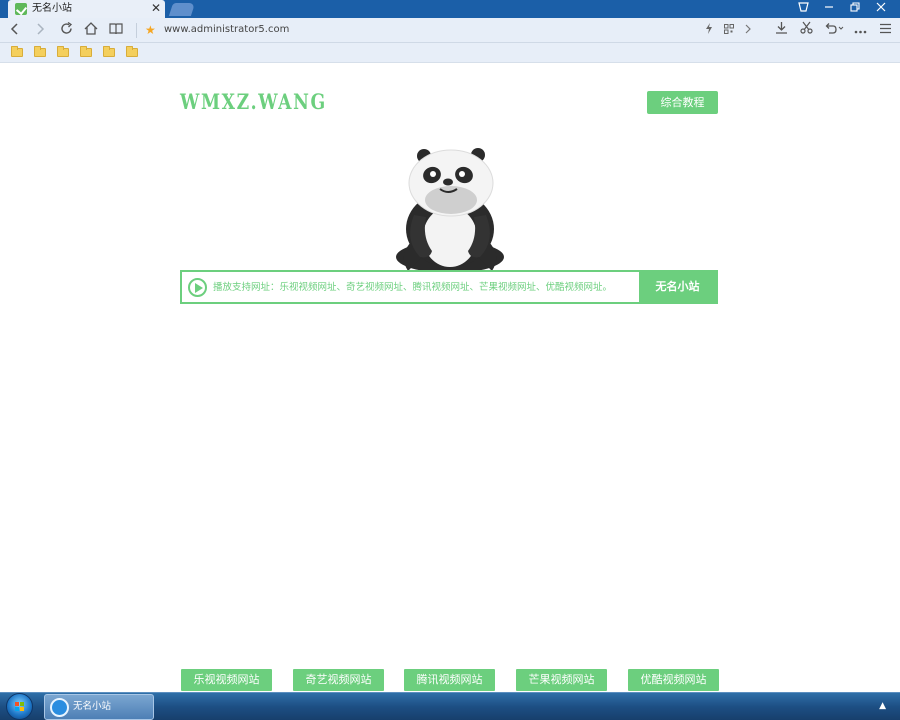 This screenshot has height=720, width=900. Describe the element at coordinates (86, 9) in the screenshot. I see `browser-tab: 无名小站 ✕` at that location.